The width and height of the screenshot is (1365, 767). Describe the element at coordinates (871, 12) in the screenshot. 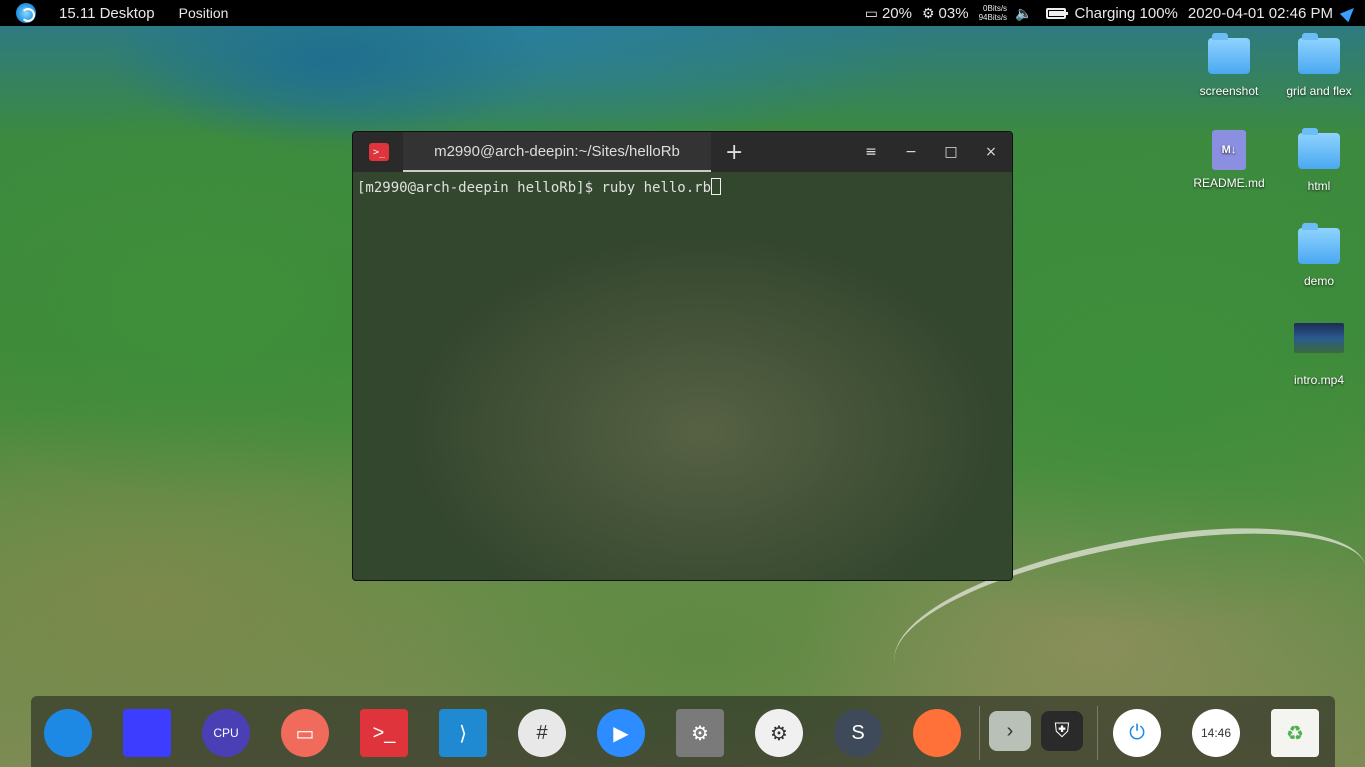

I see `memory-icon: ▭` at that location.